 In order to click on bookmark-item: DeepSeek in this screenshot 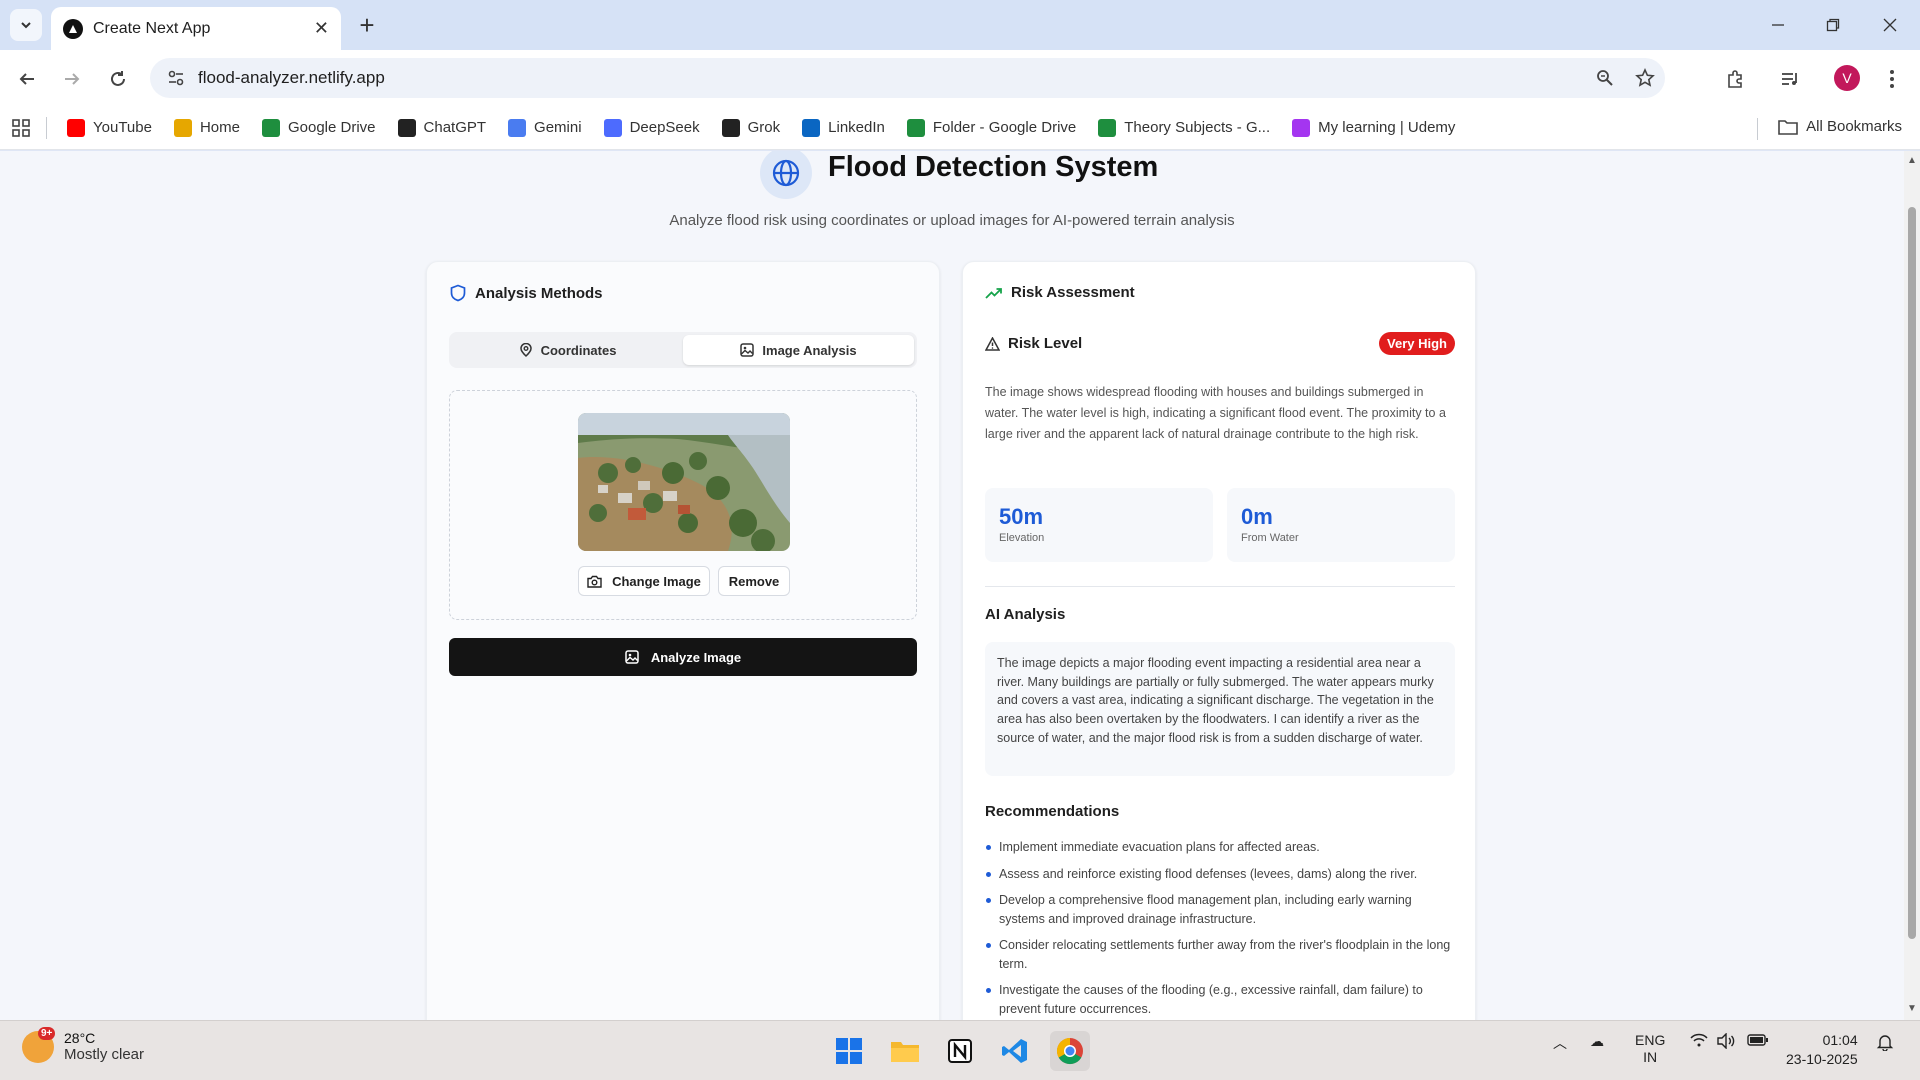, I will do `click(651, 127)`.